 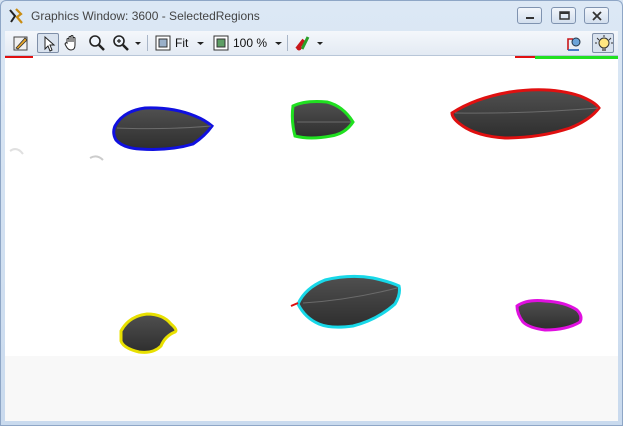 I want to click on toolbar: Fit 100 %, so click(x=311, y=43).